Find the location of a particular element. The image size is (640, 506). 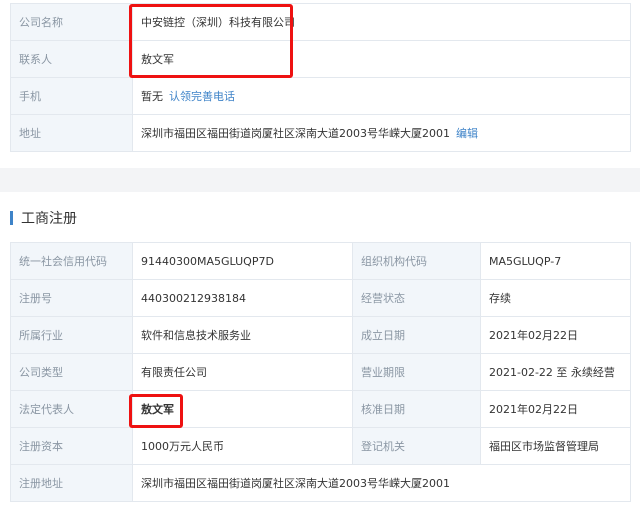

approval-date-label: 核准日期 is located at coordinates (416, 409).